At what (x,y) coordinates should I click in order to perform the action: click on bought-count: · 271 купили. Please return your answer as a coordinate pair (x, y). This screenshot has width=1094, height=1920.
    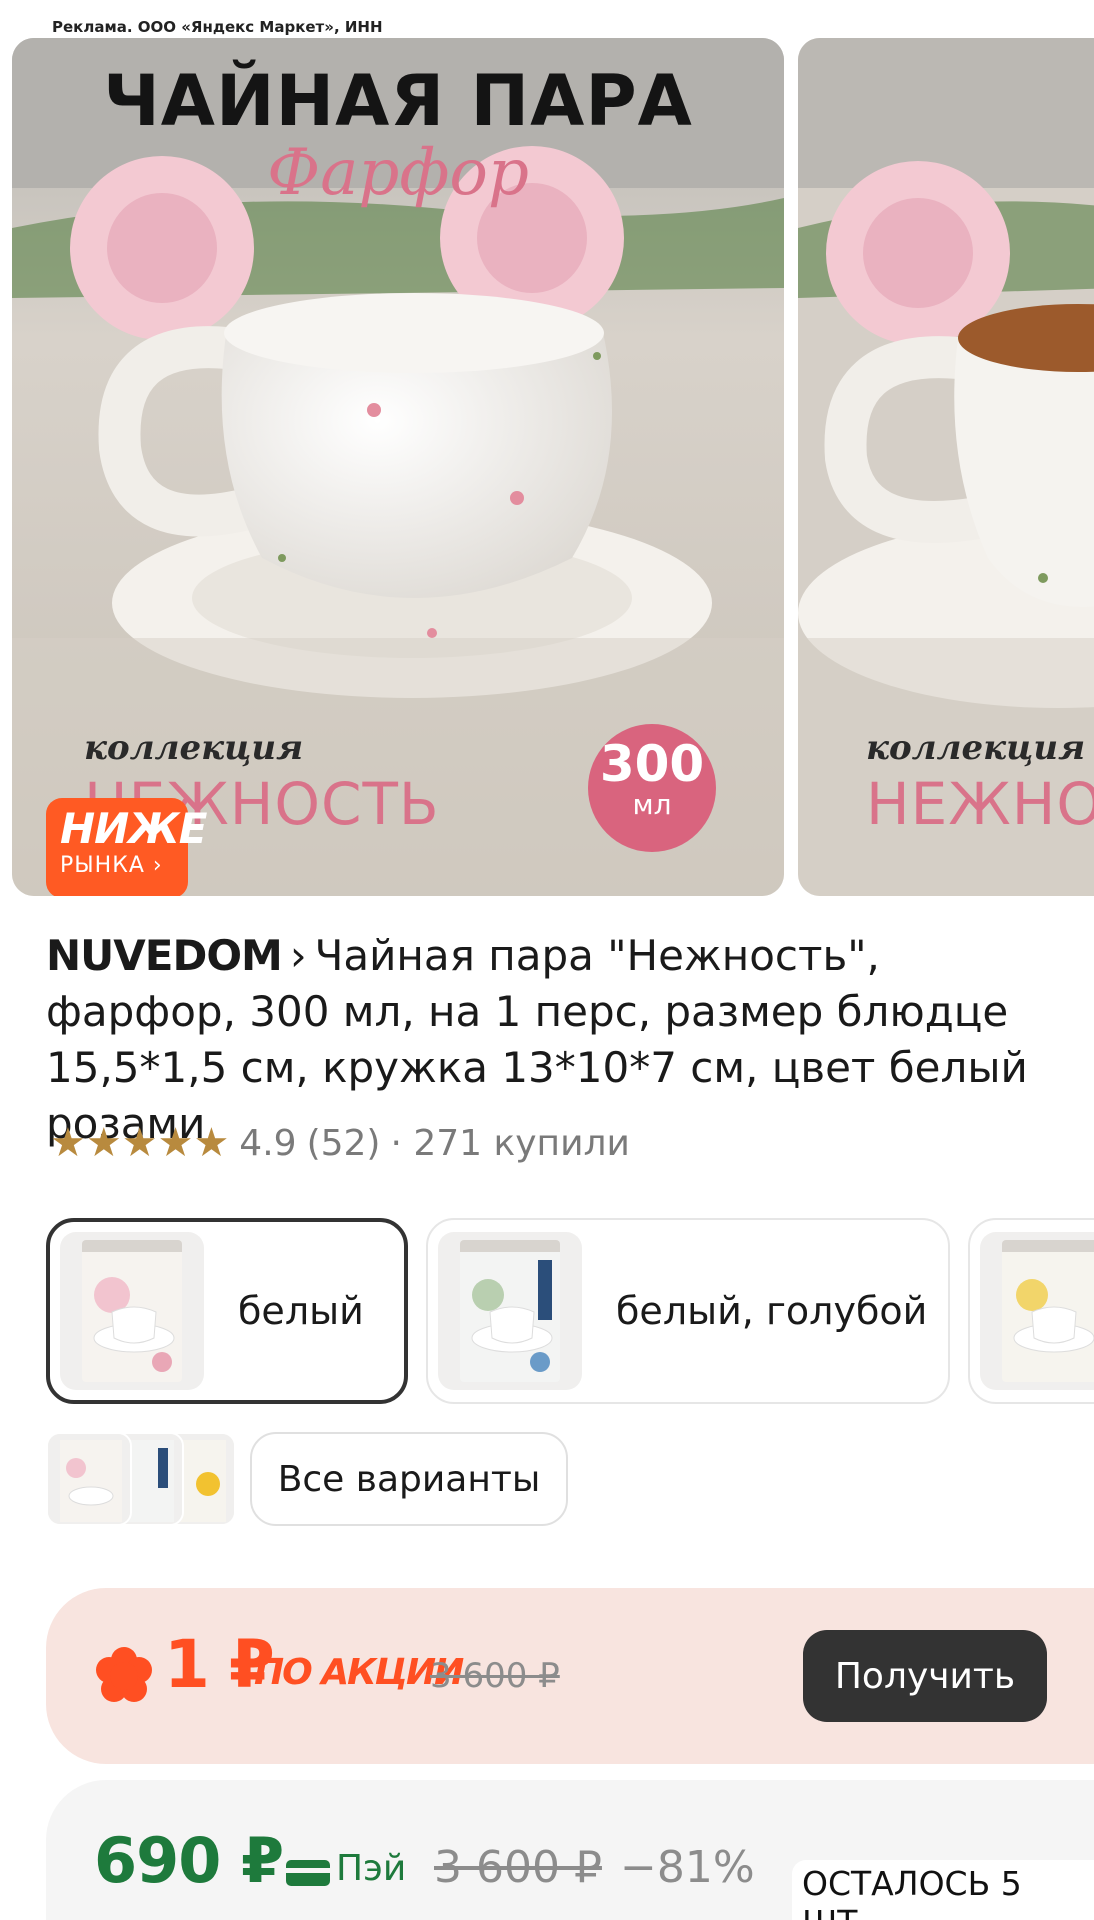
    Looking at the image, I should click on (510, 1143).